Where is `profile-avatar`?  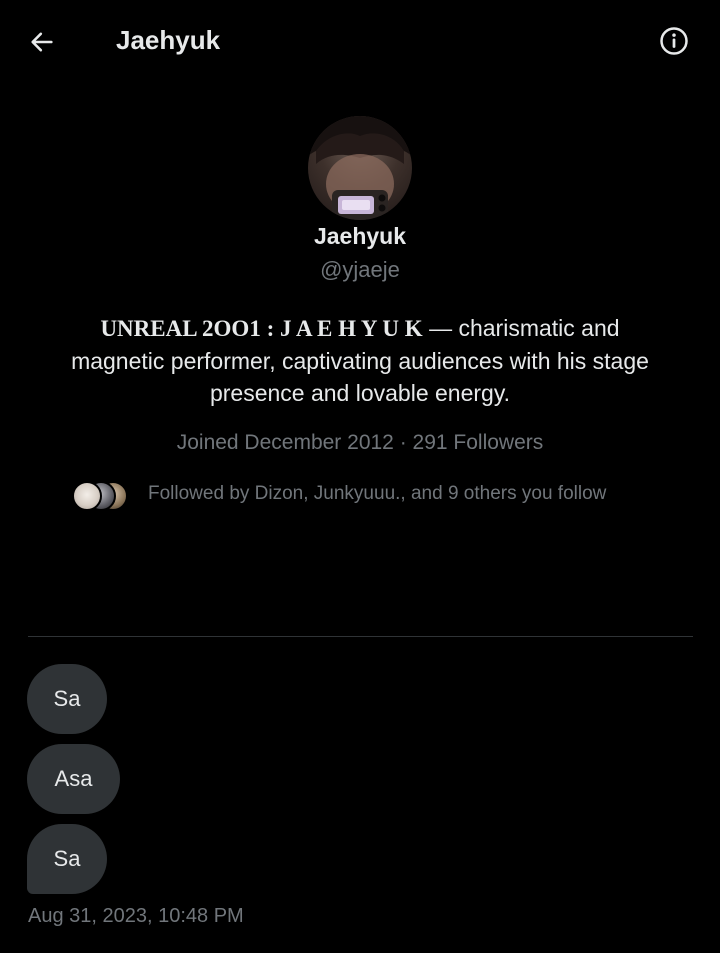
profile-avatar is located at coordinates (360, 168).